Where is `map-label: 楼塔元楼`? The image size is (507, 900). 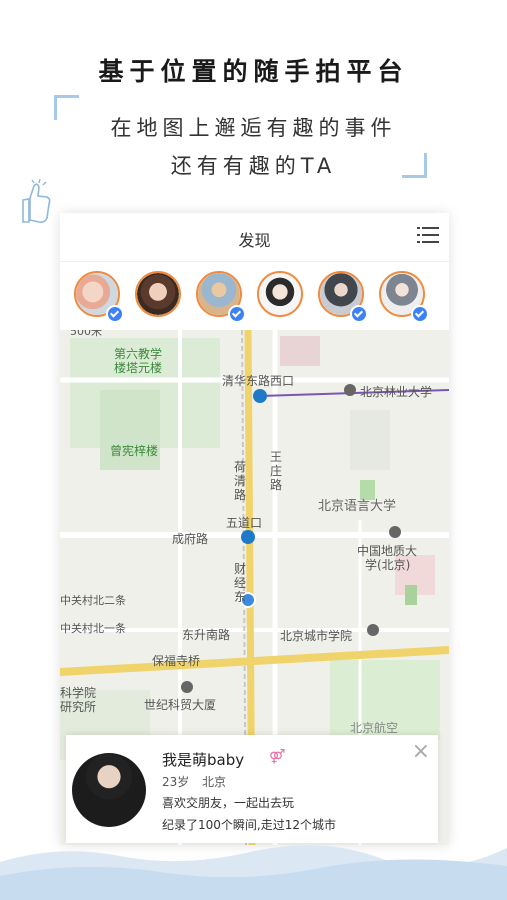 map-label: 楼塔元楼 is located at coordinates (138, 368).